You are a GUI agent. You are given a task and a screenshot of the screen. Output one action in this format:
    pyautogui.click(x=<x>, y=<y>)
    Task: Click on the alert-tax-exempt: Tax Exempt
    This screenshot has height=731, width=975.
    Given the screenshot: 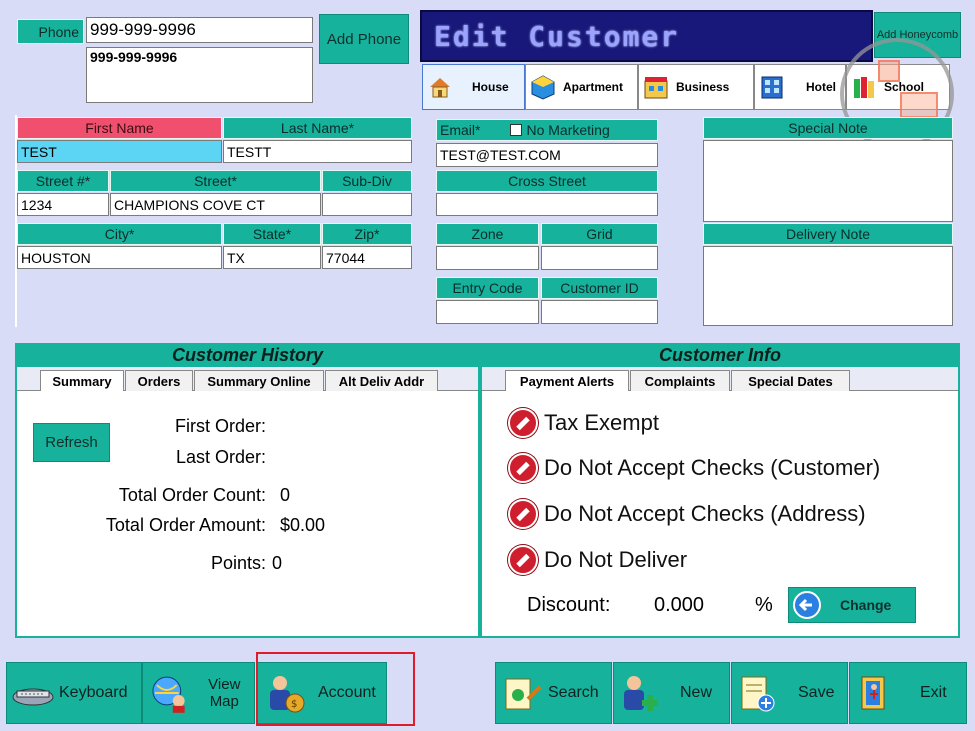 What is the action you would take?
    pyautogui.click(x=583, y=423)
    